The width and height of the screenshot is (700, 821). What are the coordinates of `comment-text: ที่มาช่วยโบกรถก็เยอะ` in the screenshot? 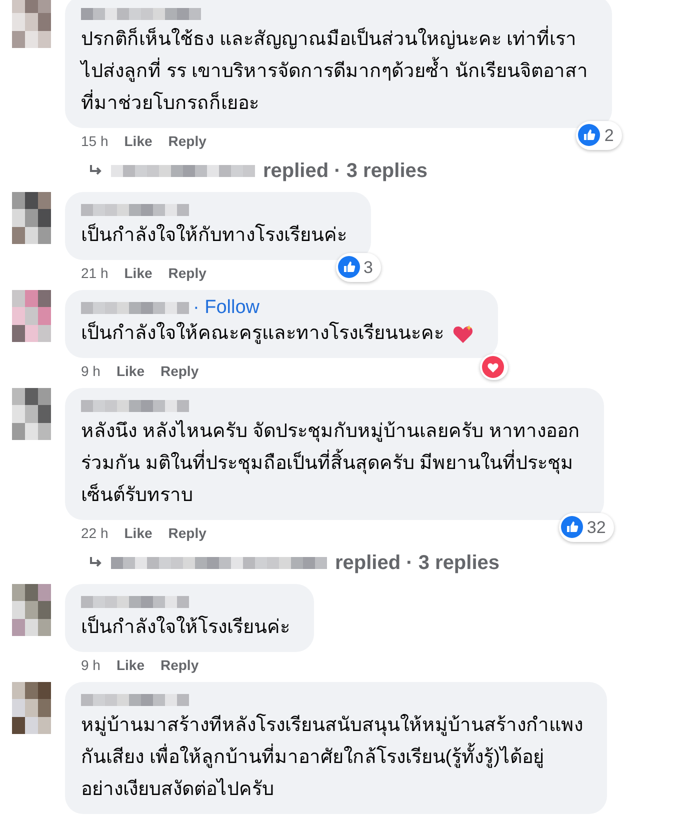 It's located at (334, 104).